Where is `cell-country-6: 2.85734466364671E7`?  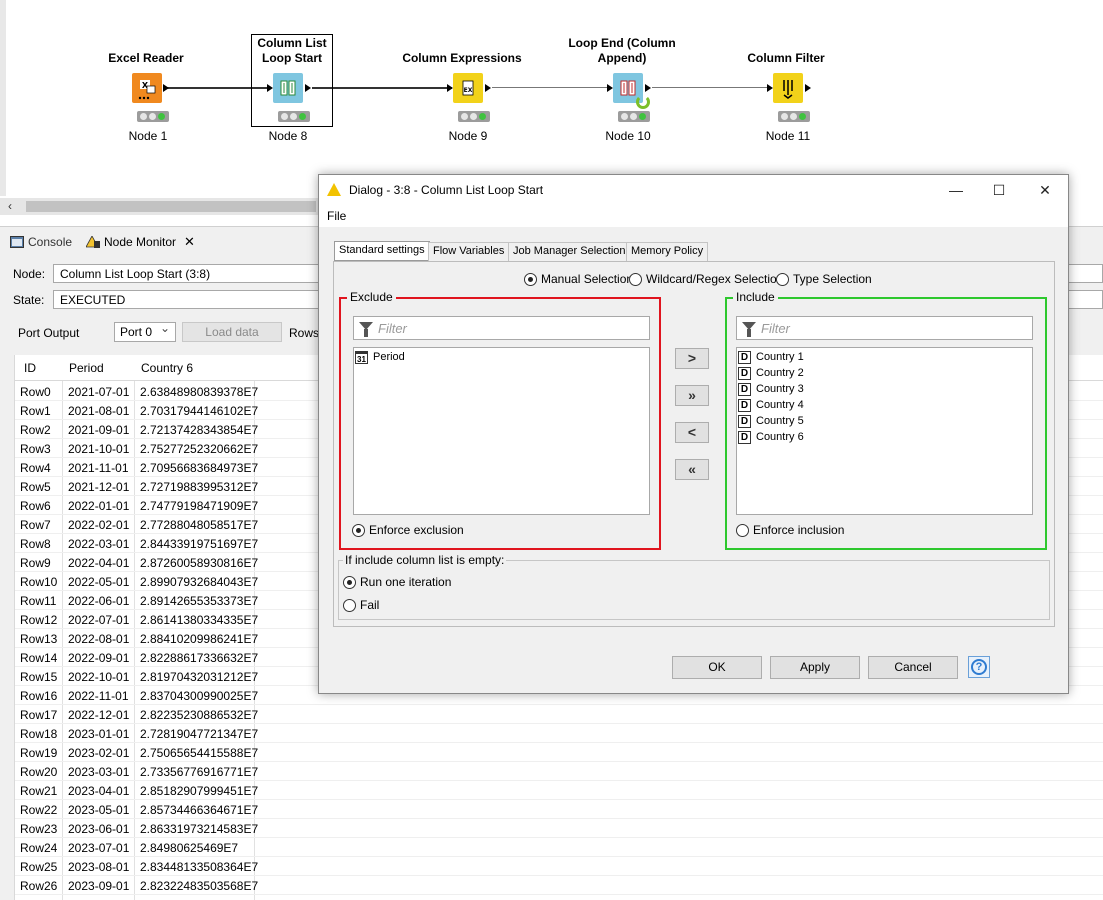
cell-country-6: 2.85734466364671E7 is located at coordinates (199, 810).